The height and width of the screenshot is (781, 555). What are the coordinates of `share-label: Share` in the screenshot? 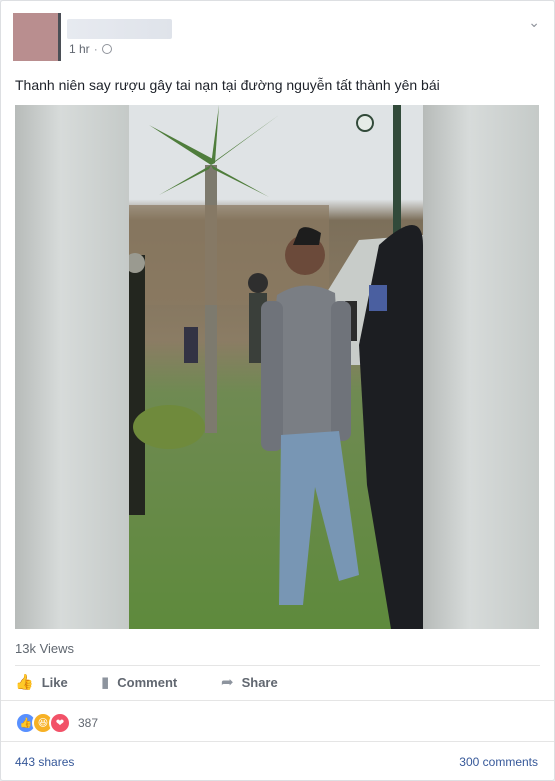 It's located at (259, 682).